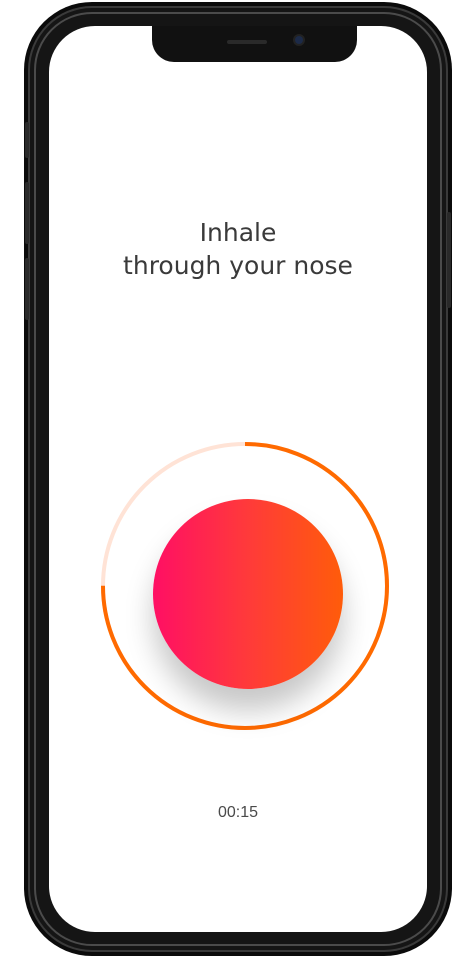  I want to click on speaker-icon, so click(247, 42).